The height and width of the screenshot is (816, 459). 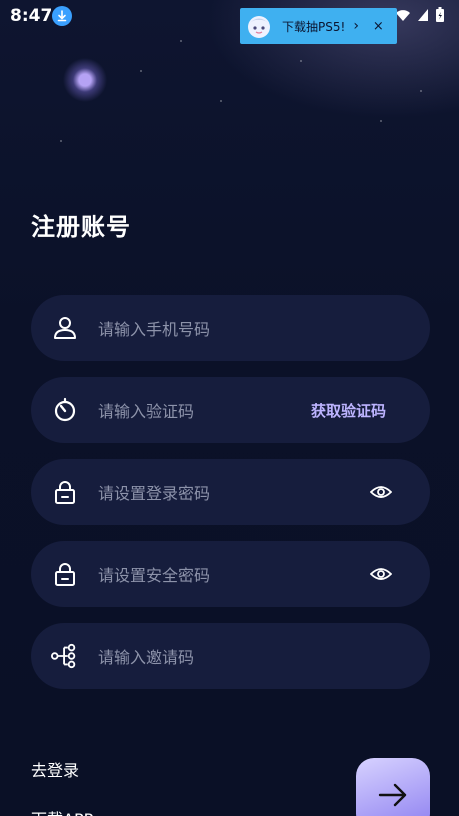 What do you see at coordinates (423, 15) in the screenshot?
I see `signal-icon` at bounding box center [423, 15].